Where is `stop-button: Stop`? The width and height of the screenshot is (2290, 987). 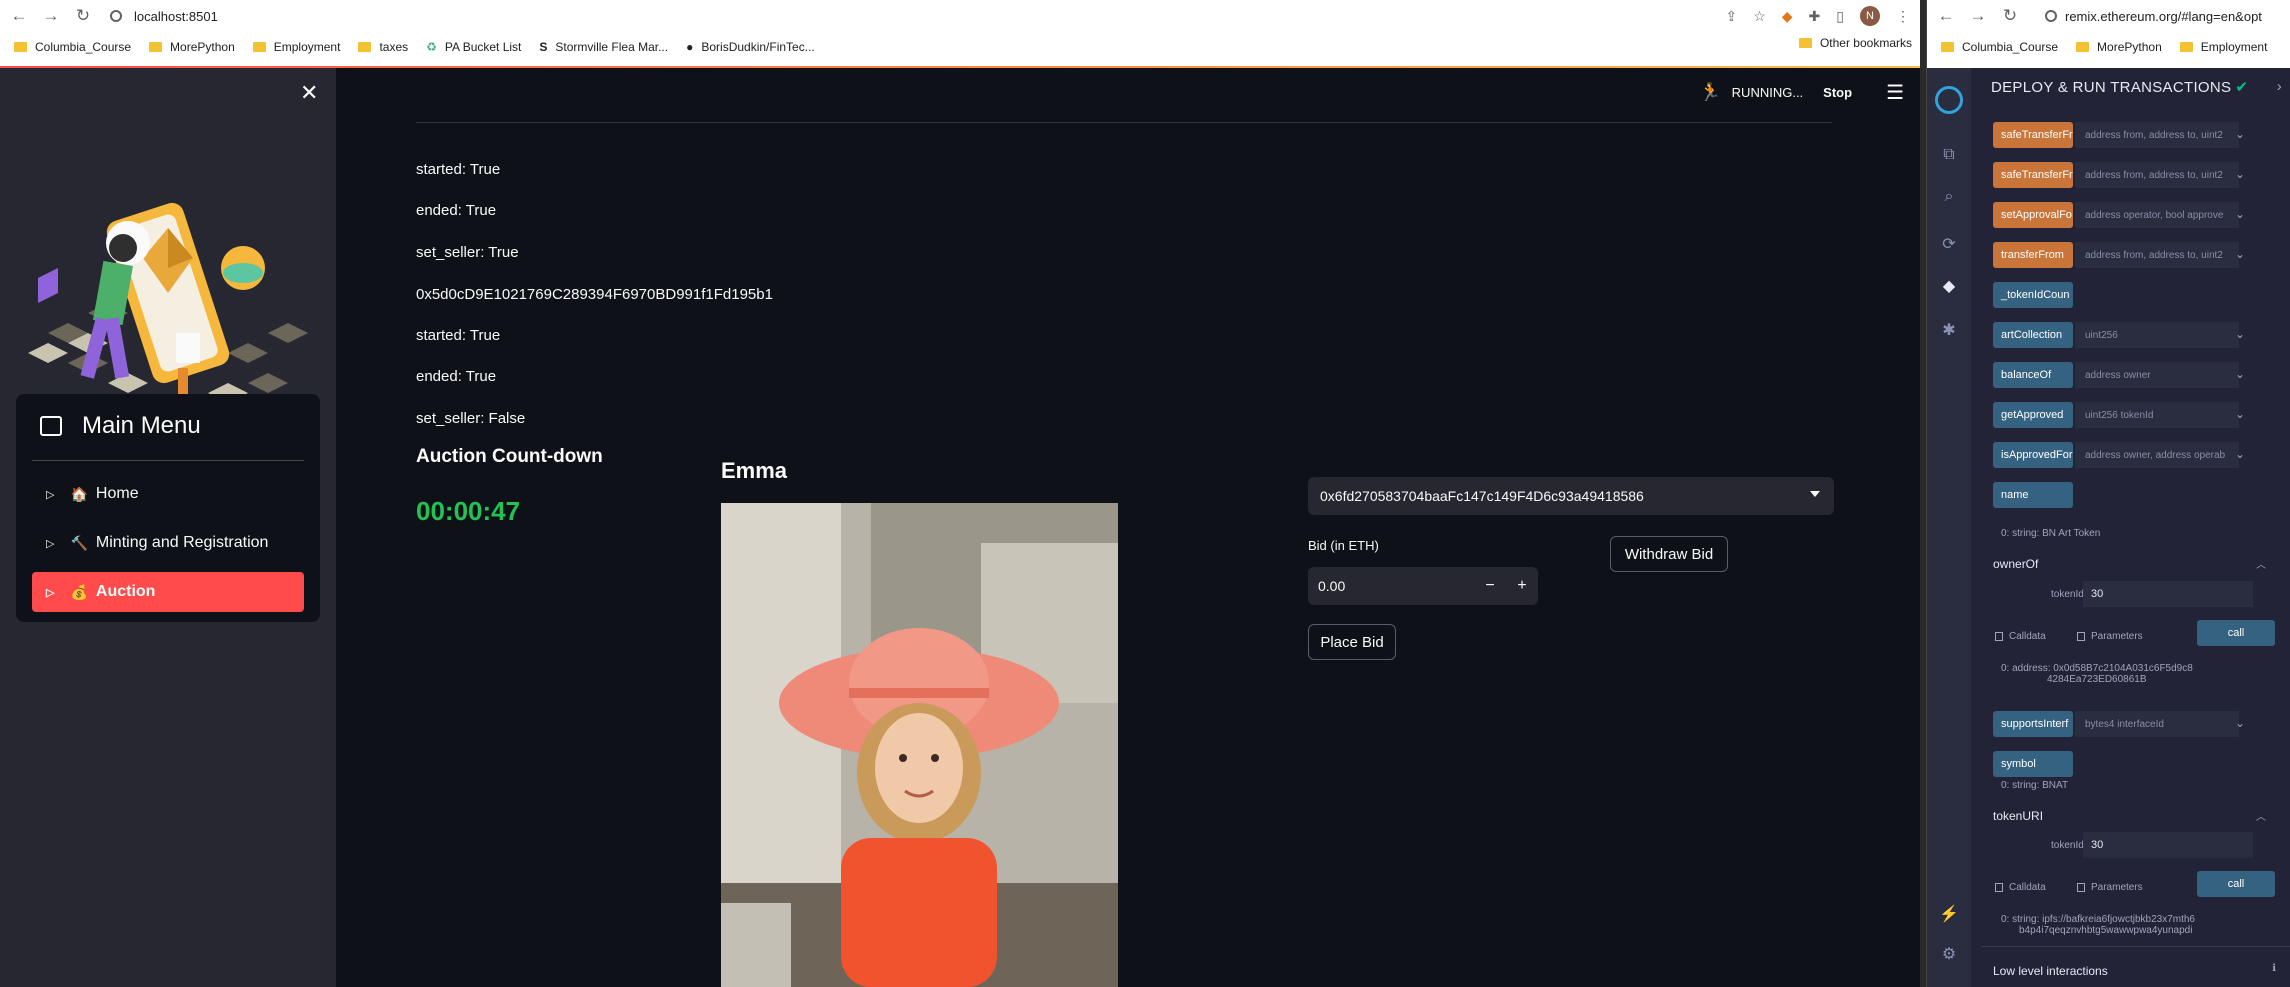 stop-button: Stop is located at coordinates (1837, 92).